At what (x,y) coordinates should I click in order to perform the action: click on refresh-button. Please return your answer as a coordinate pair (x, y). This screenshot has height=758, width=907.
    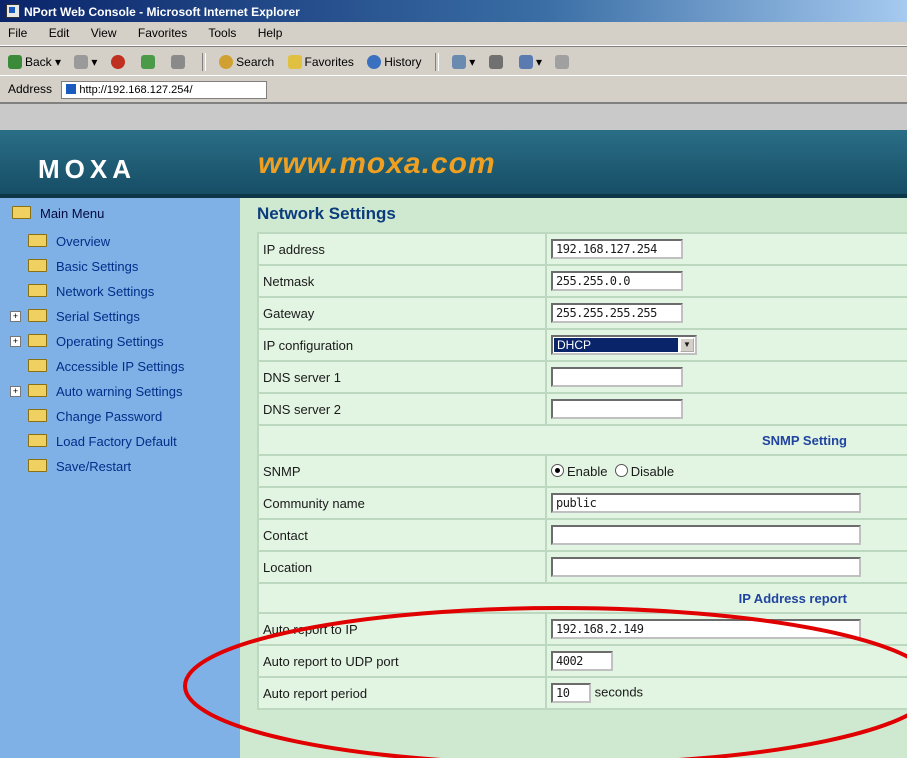
    Looking at the image, I should click on (149, 62).